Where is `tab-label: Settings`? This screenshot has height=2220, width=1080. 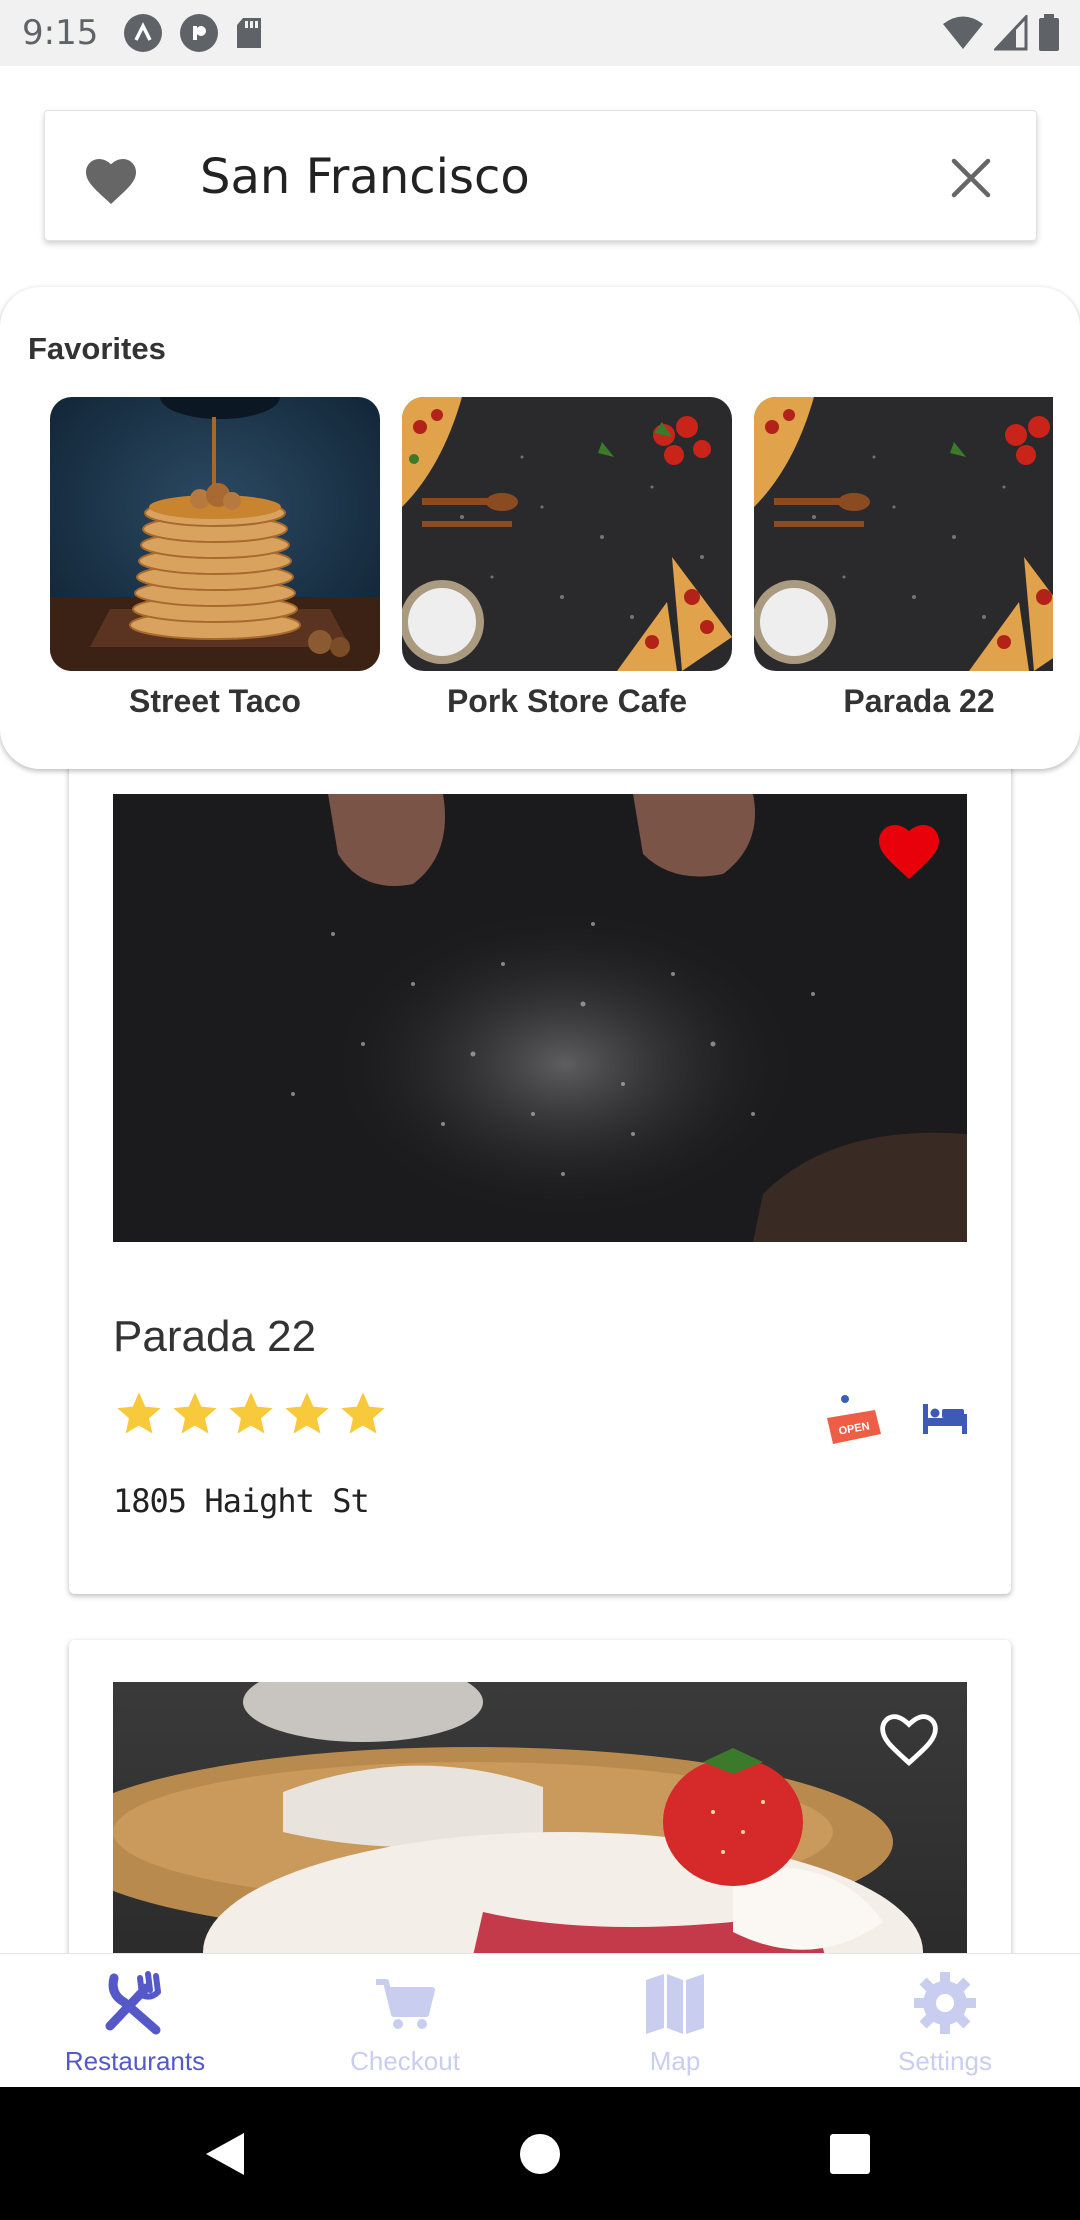
tab-label: Settings is located at coordinates (945, 2061).